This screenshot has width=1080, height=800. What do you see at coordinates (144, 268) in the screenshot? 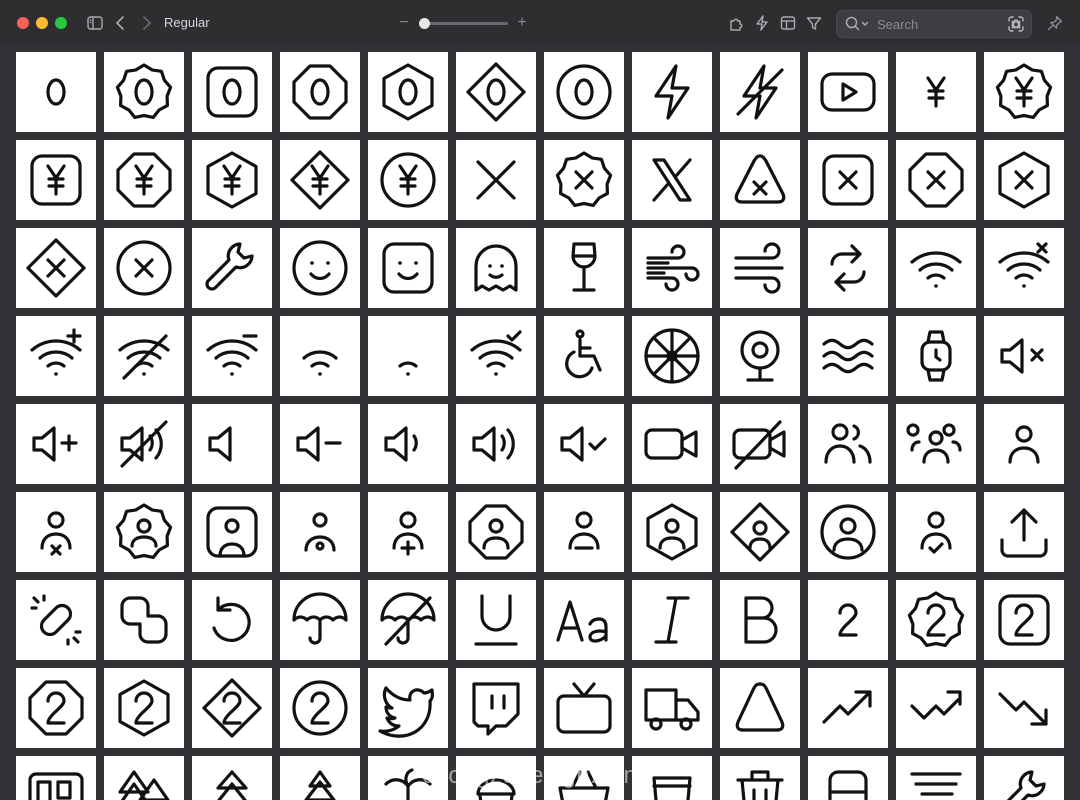
I see `icon-tile-x-circle` at bounding box center [144, 268].